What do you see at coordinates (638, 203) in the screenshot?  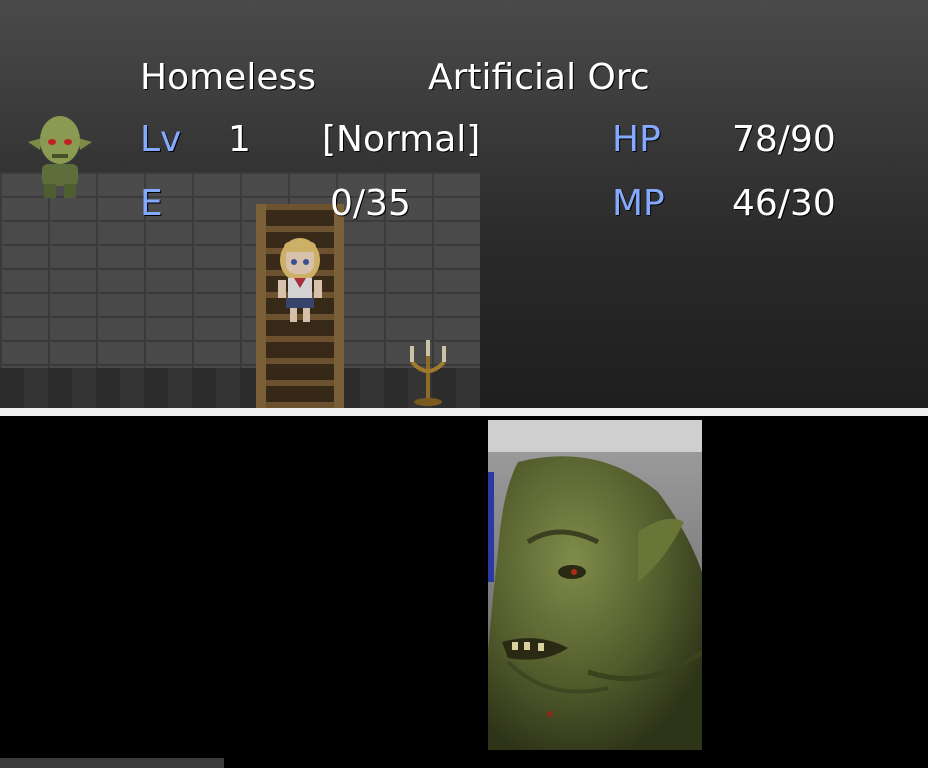 I see `mp-label: MP` at bounding box center [638, 203].